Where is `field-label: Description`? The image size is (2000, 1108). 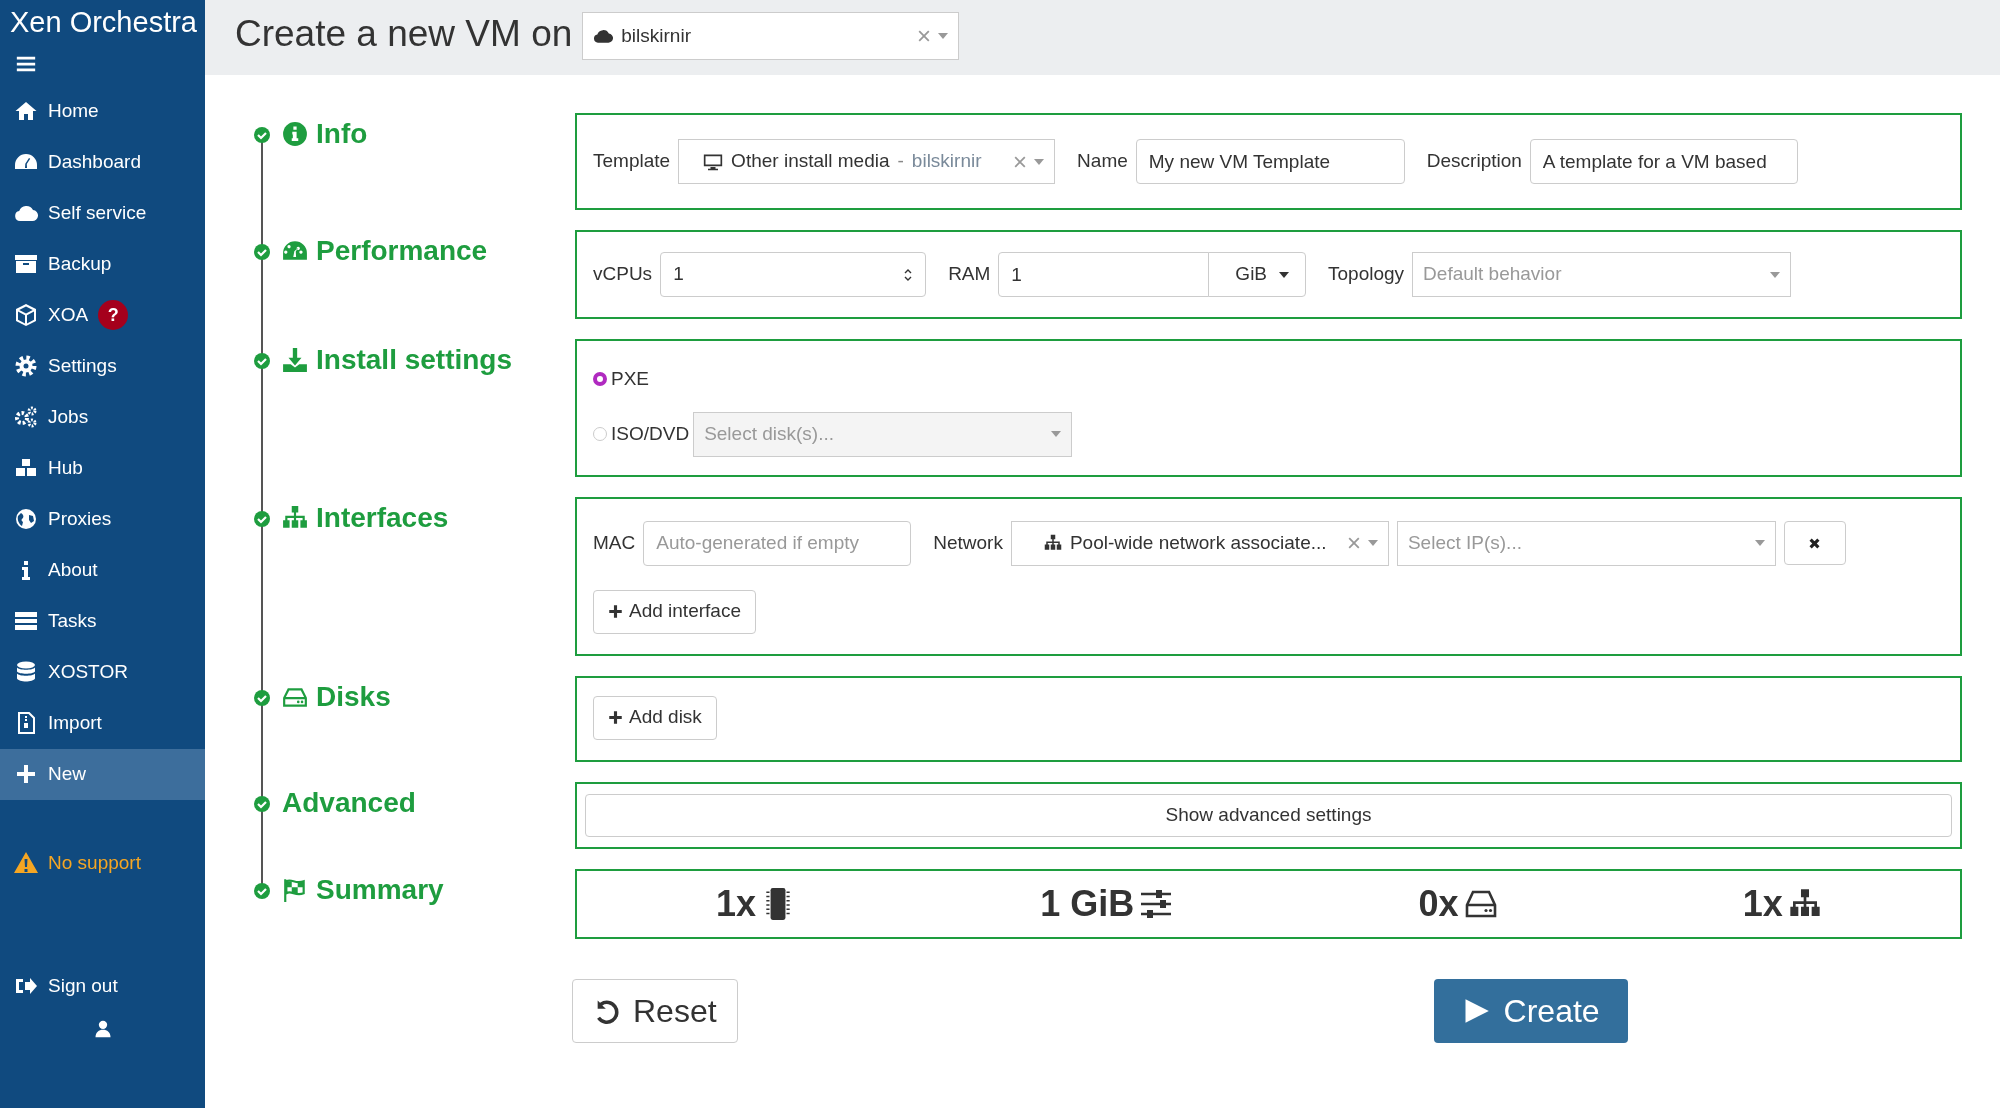
field-label: Description is located at coordinates (1474, 161).